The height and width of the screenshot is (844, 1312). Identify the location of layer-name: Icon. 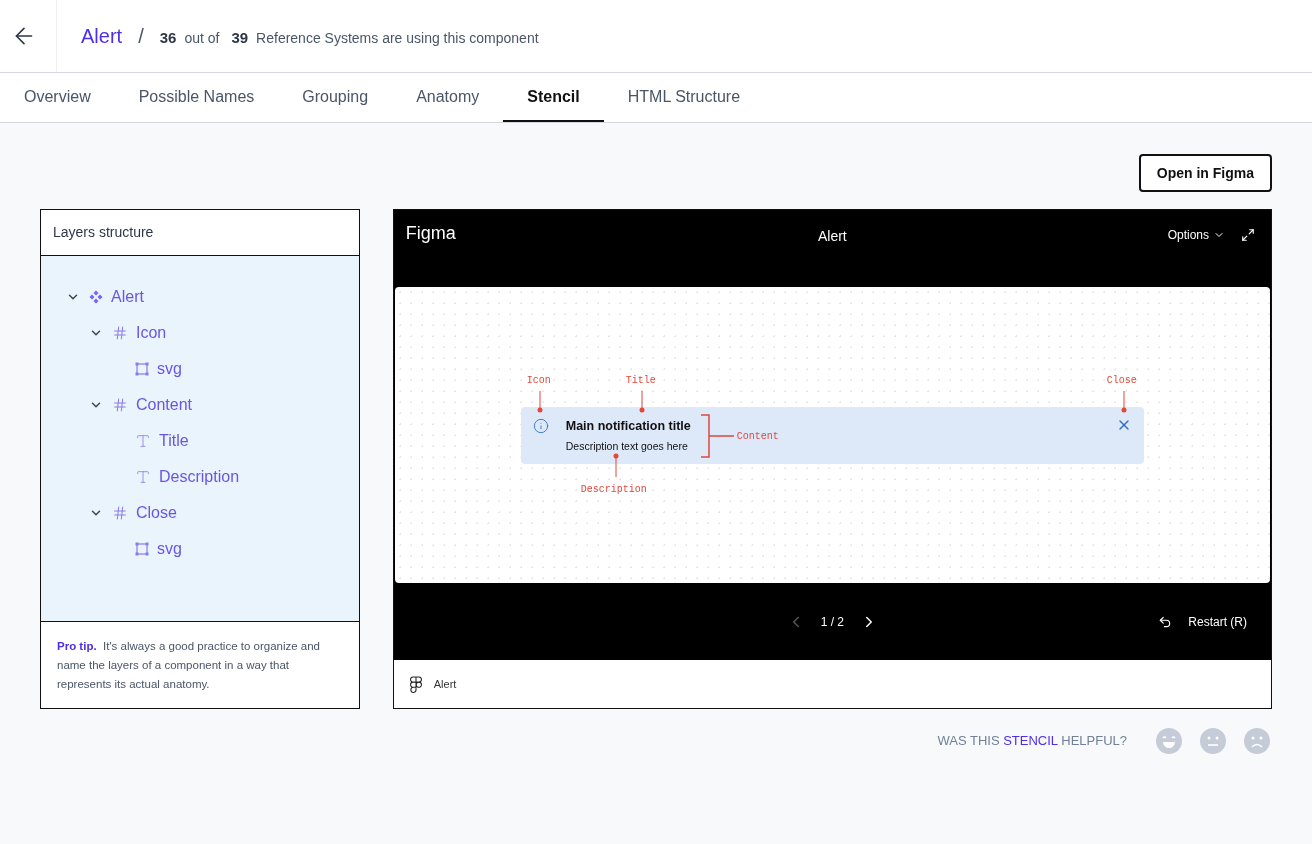
(151, 333).